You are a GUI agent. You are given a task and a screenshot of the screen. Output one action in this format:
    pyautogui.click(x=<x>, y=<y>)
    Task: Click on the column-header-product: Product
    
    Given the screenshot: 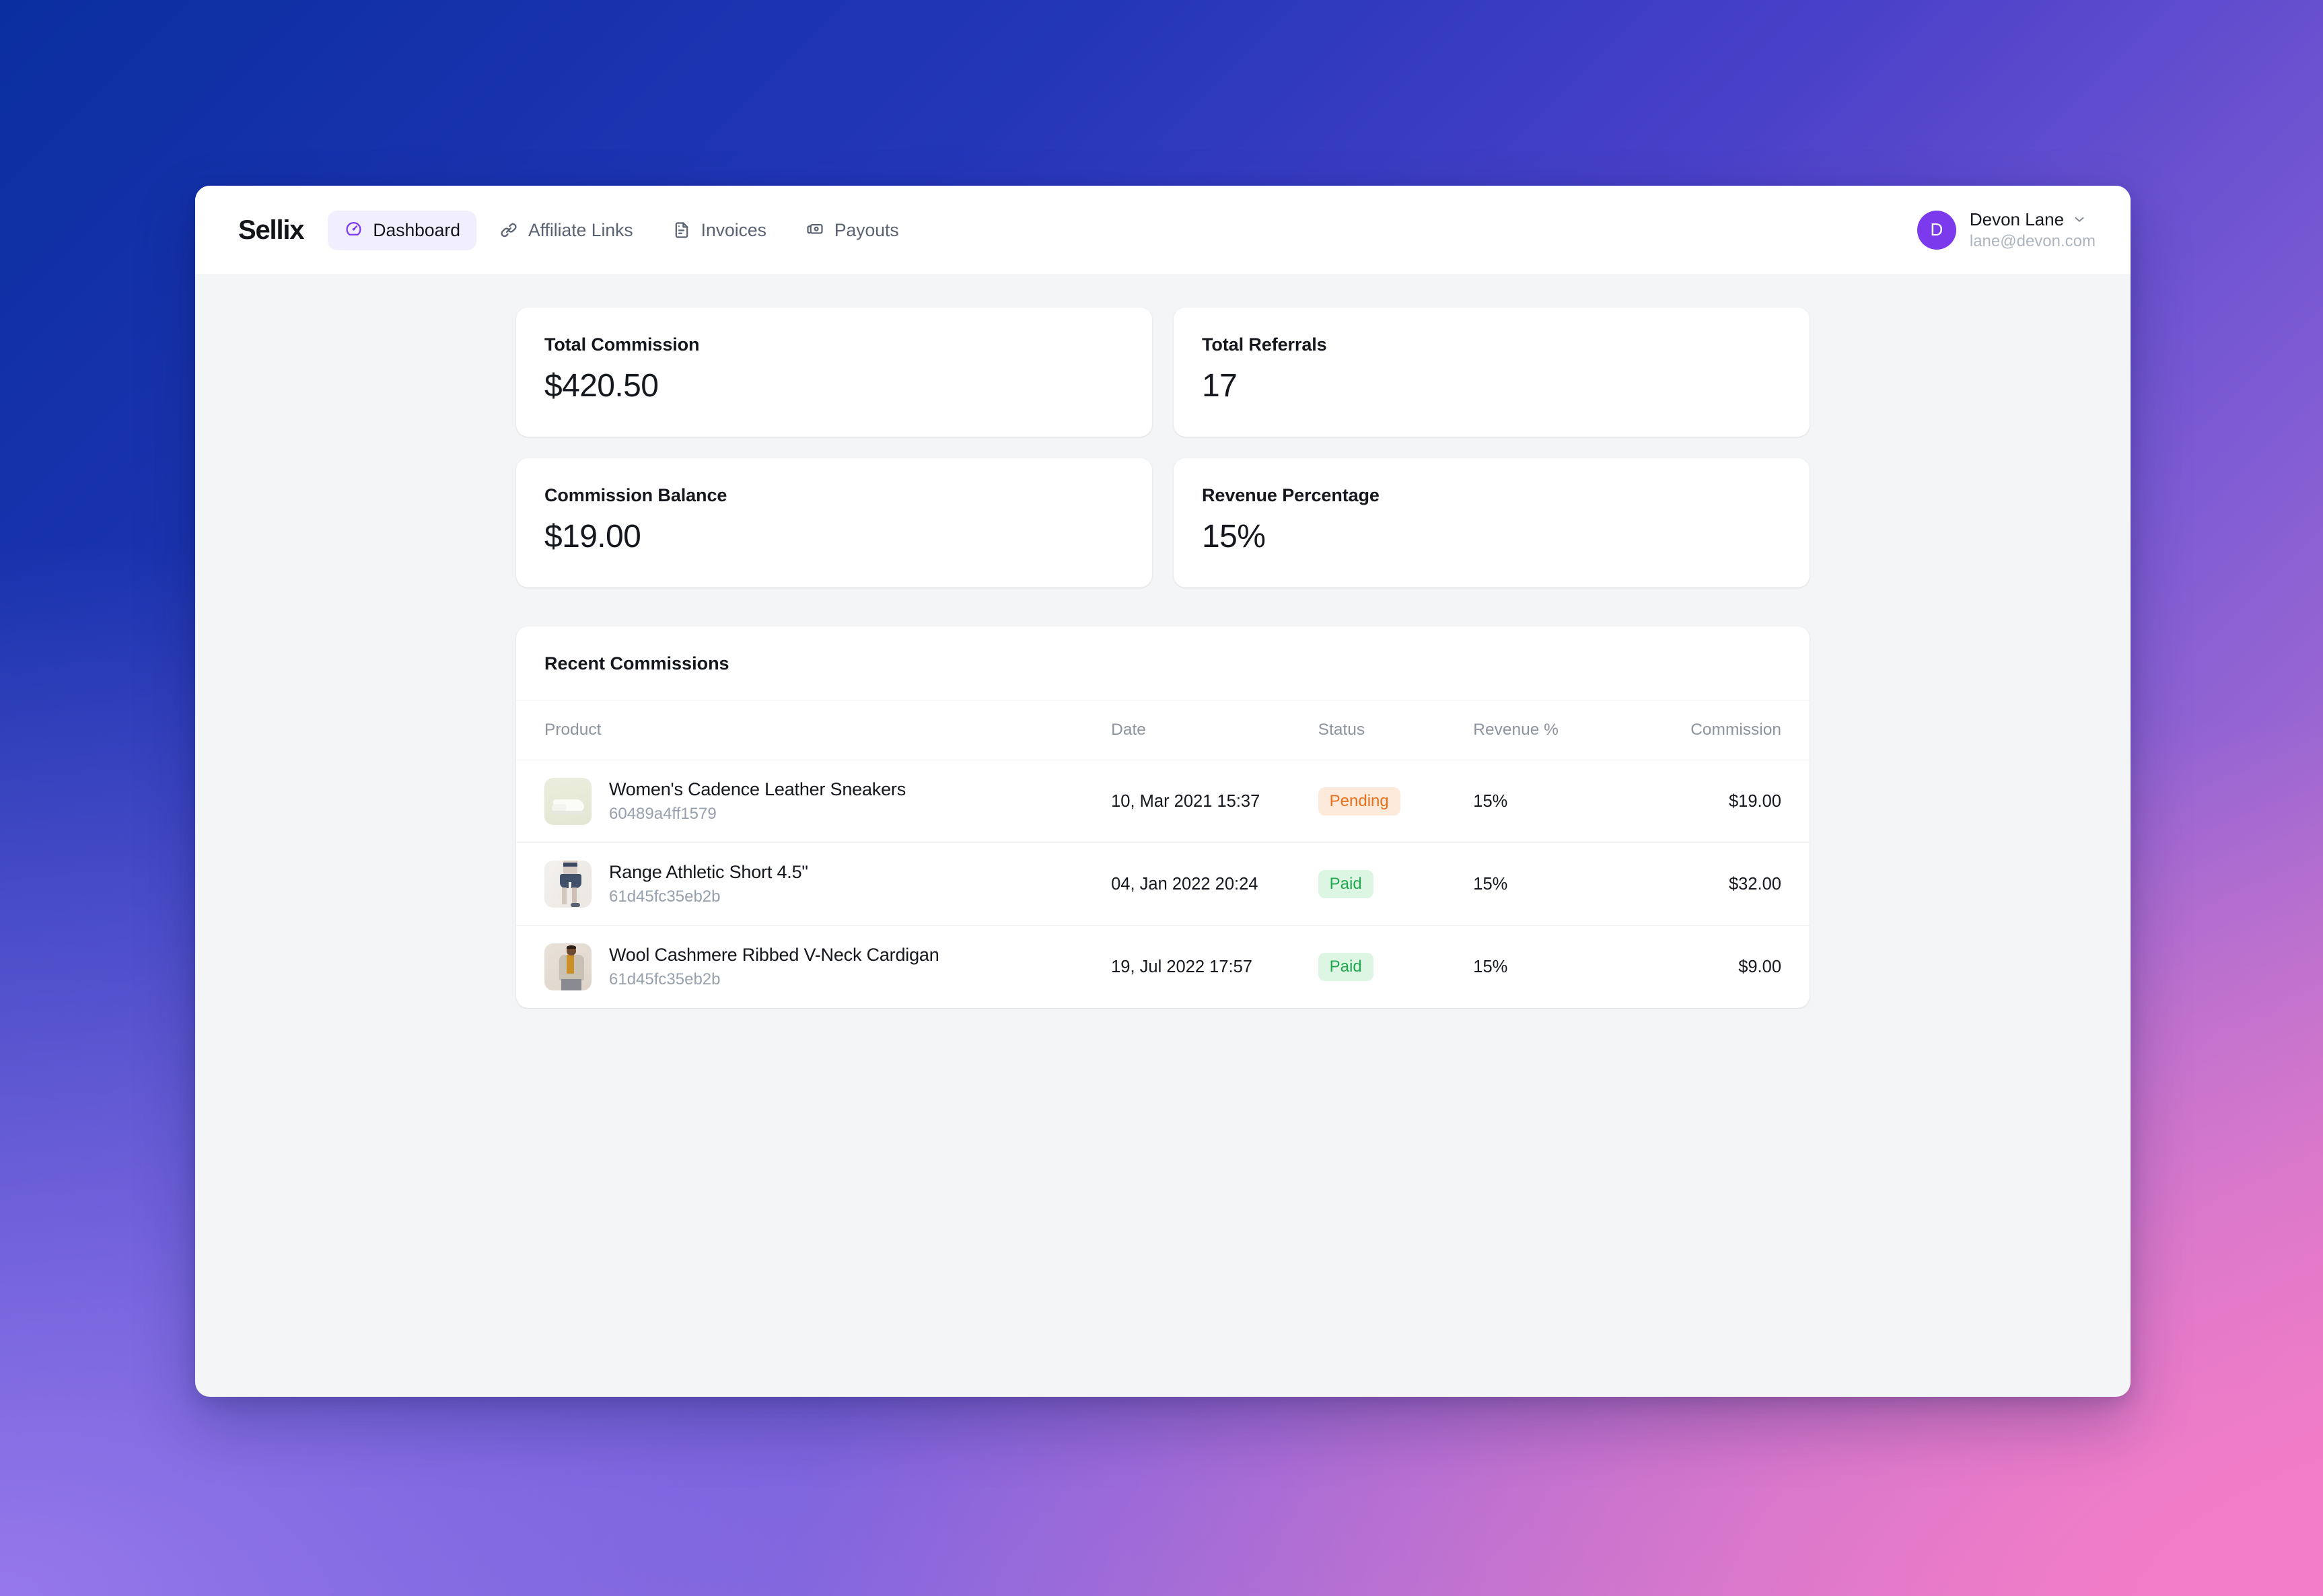 What is the action you would take?
    pyautogui.click(x=814, y=730)
    